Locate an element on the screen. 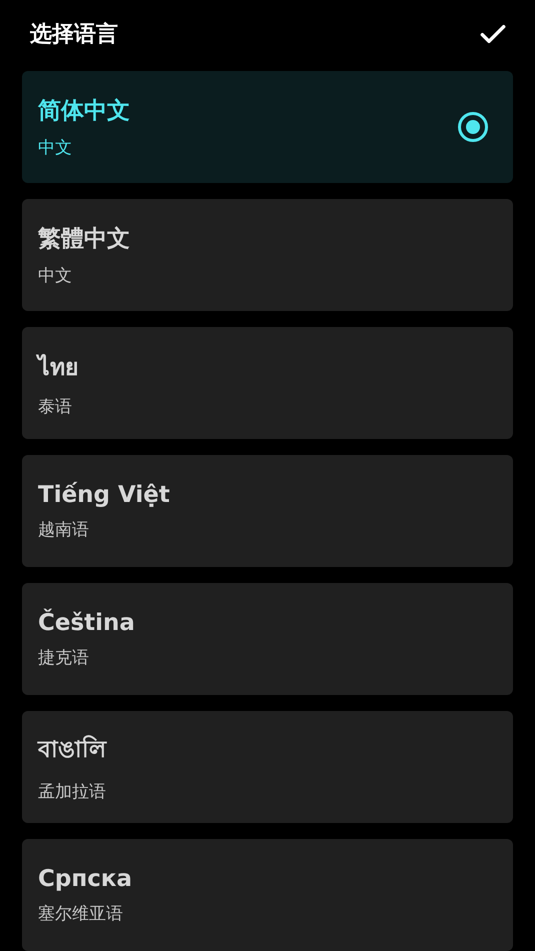 This screenshot has width=535, height=951. page-title: 选择语言 is located at coordinates (74, 34).